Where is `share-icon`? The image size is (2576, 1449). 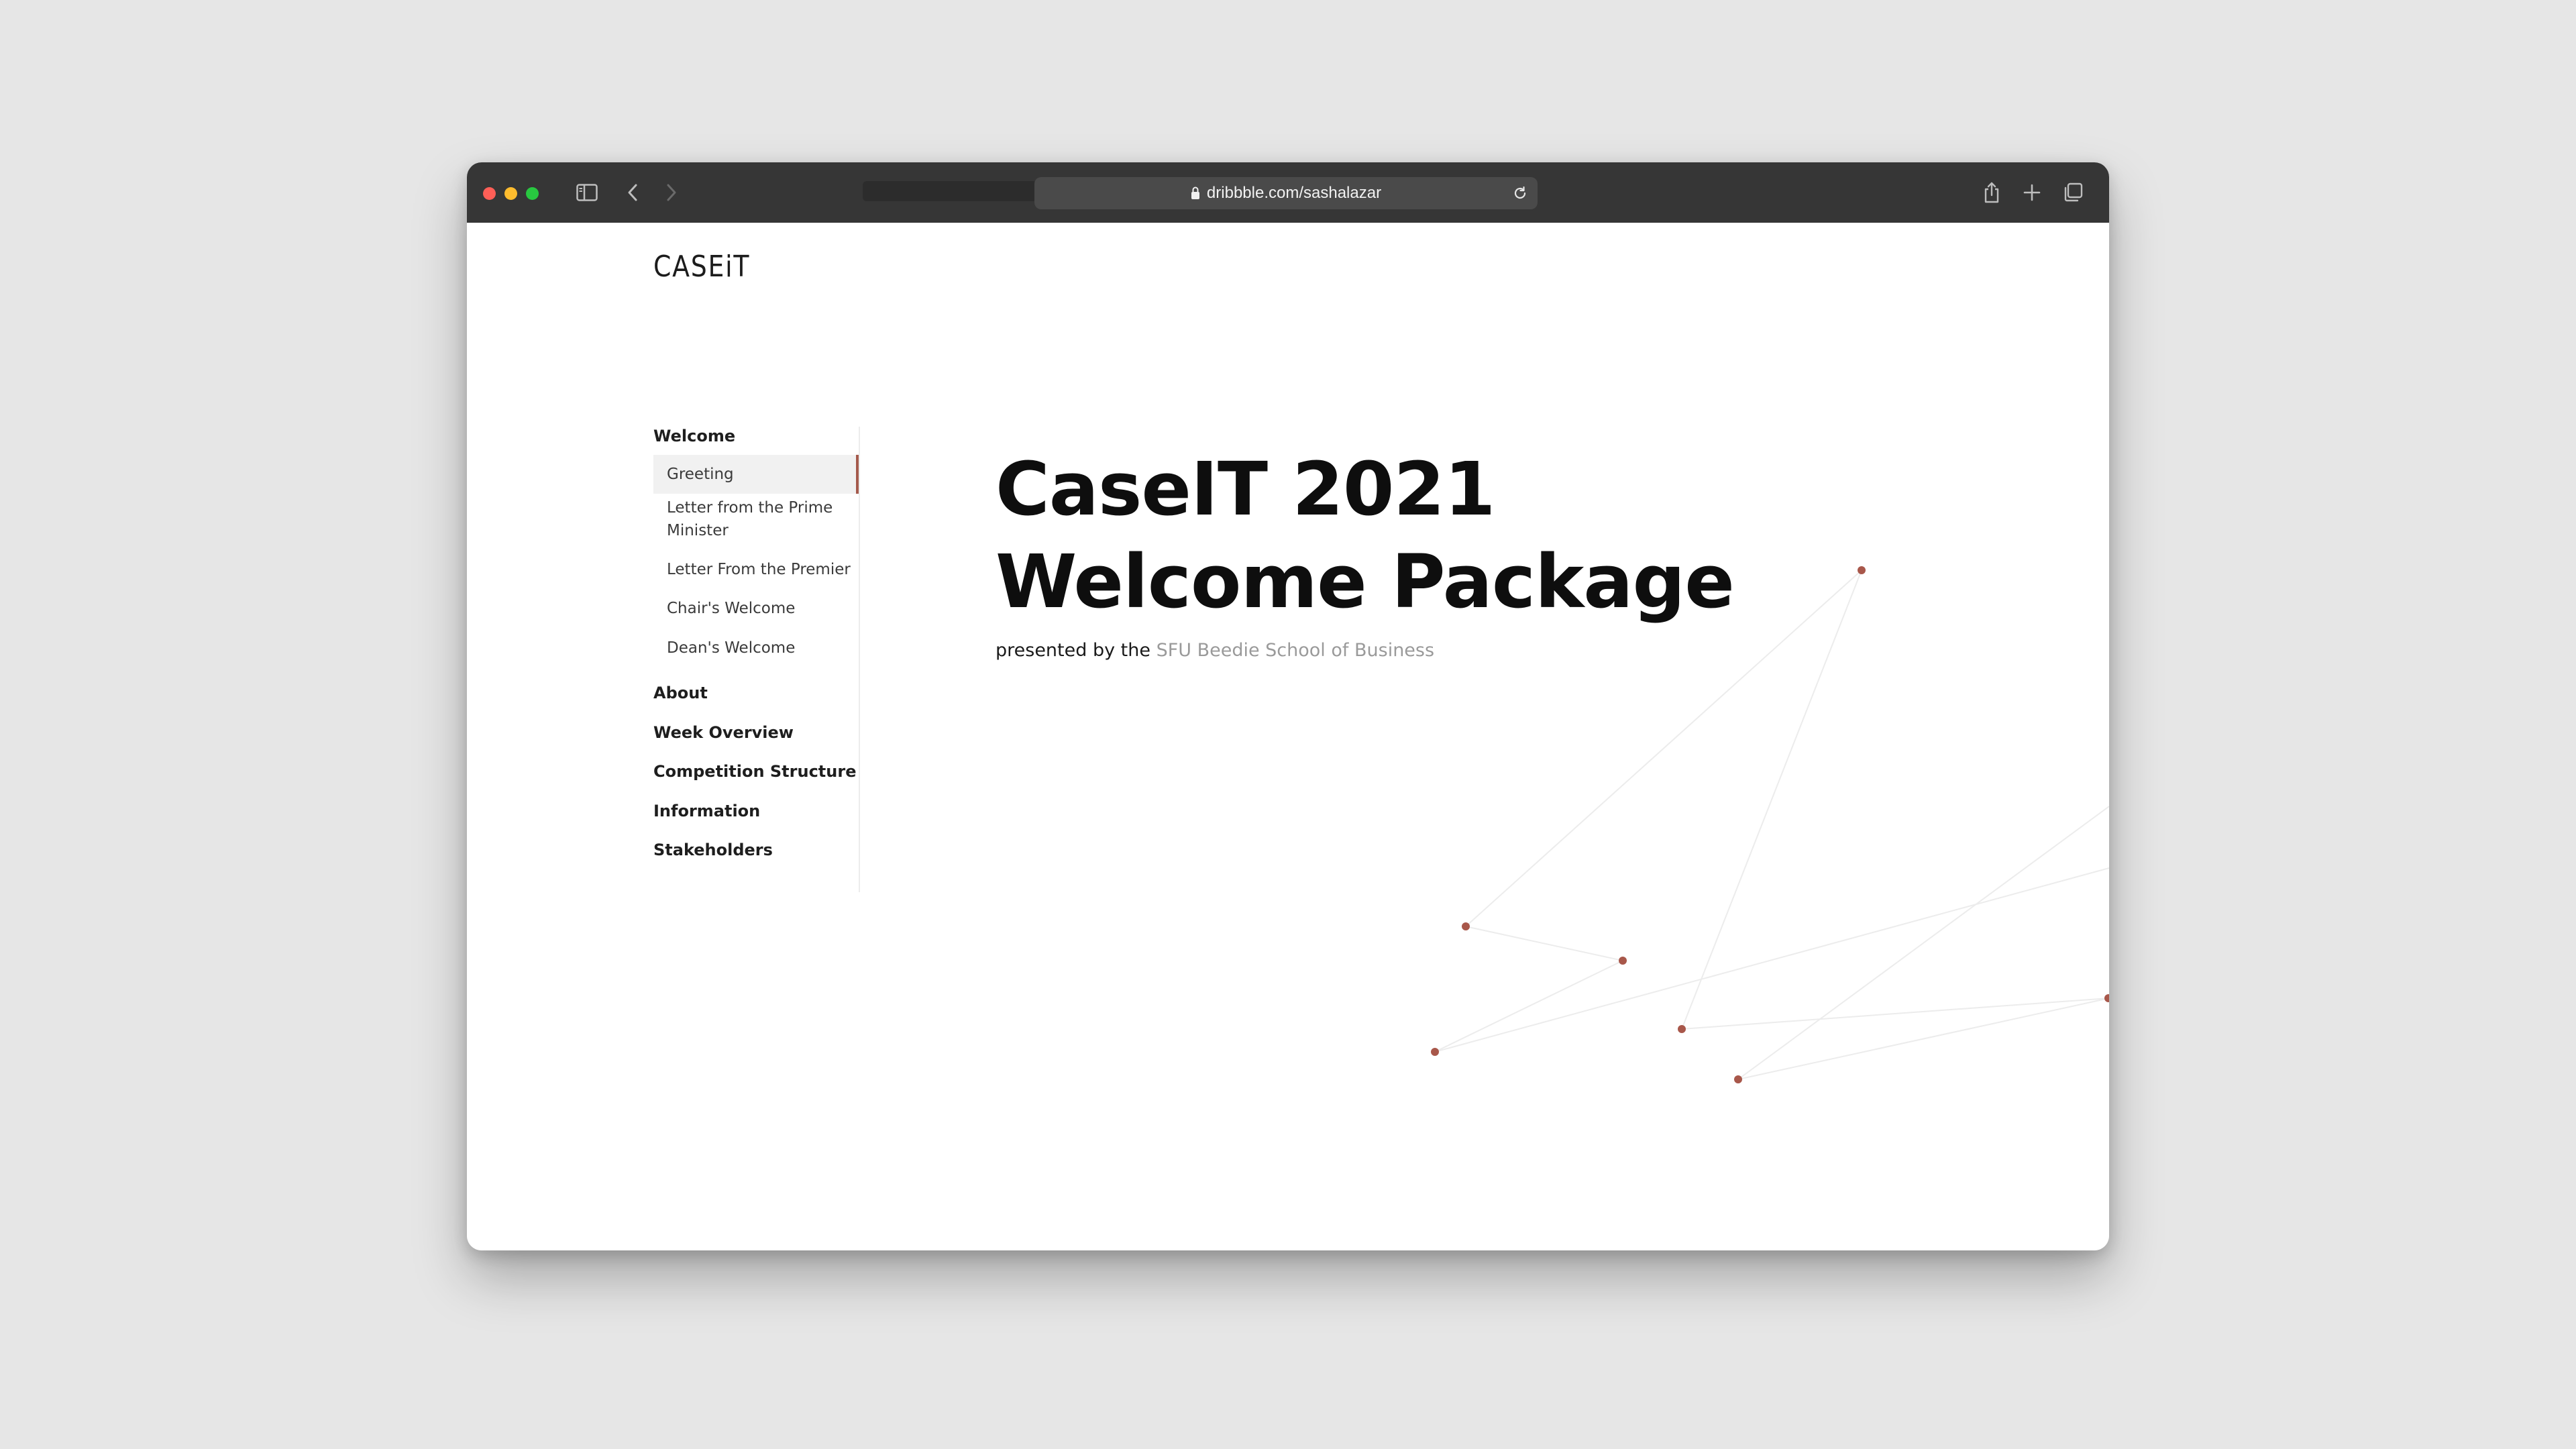 share-icon is located at coordinates (1992, 192).